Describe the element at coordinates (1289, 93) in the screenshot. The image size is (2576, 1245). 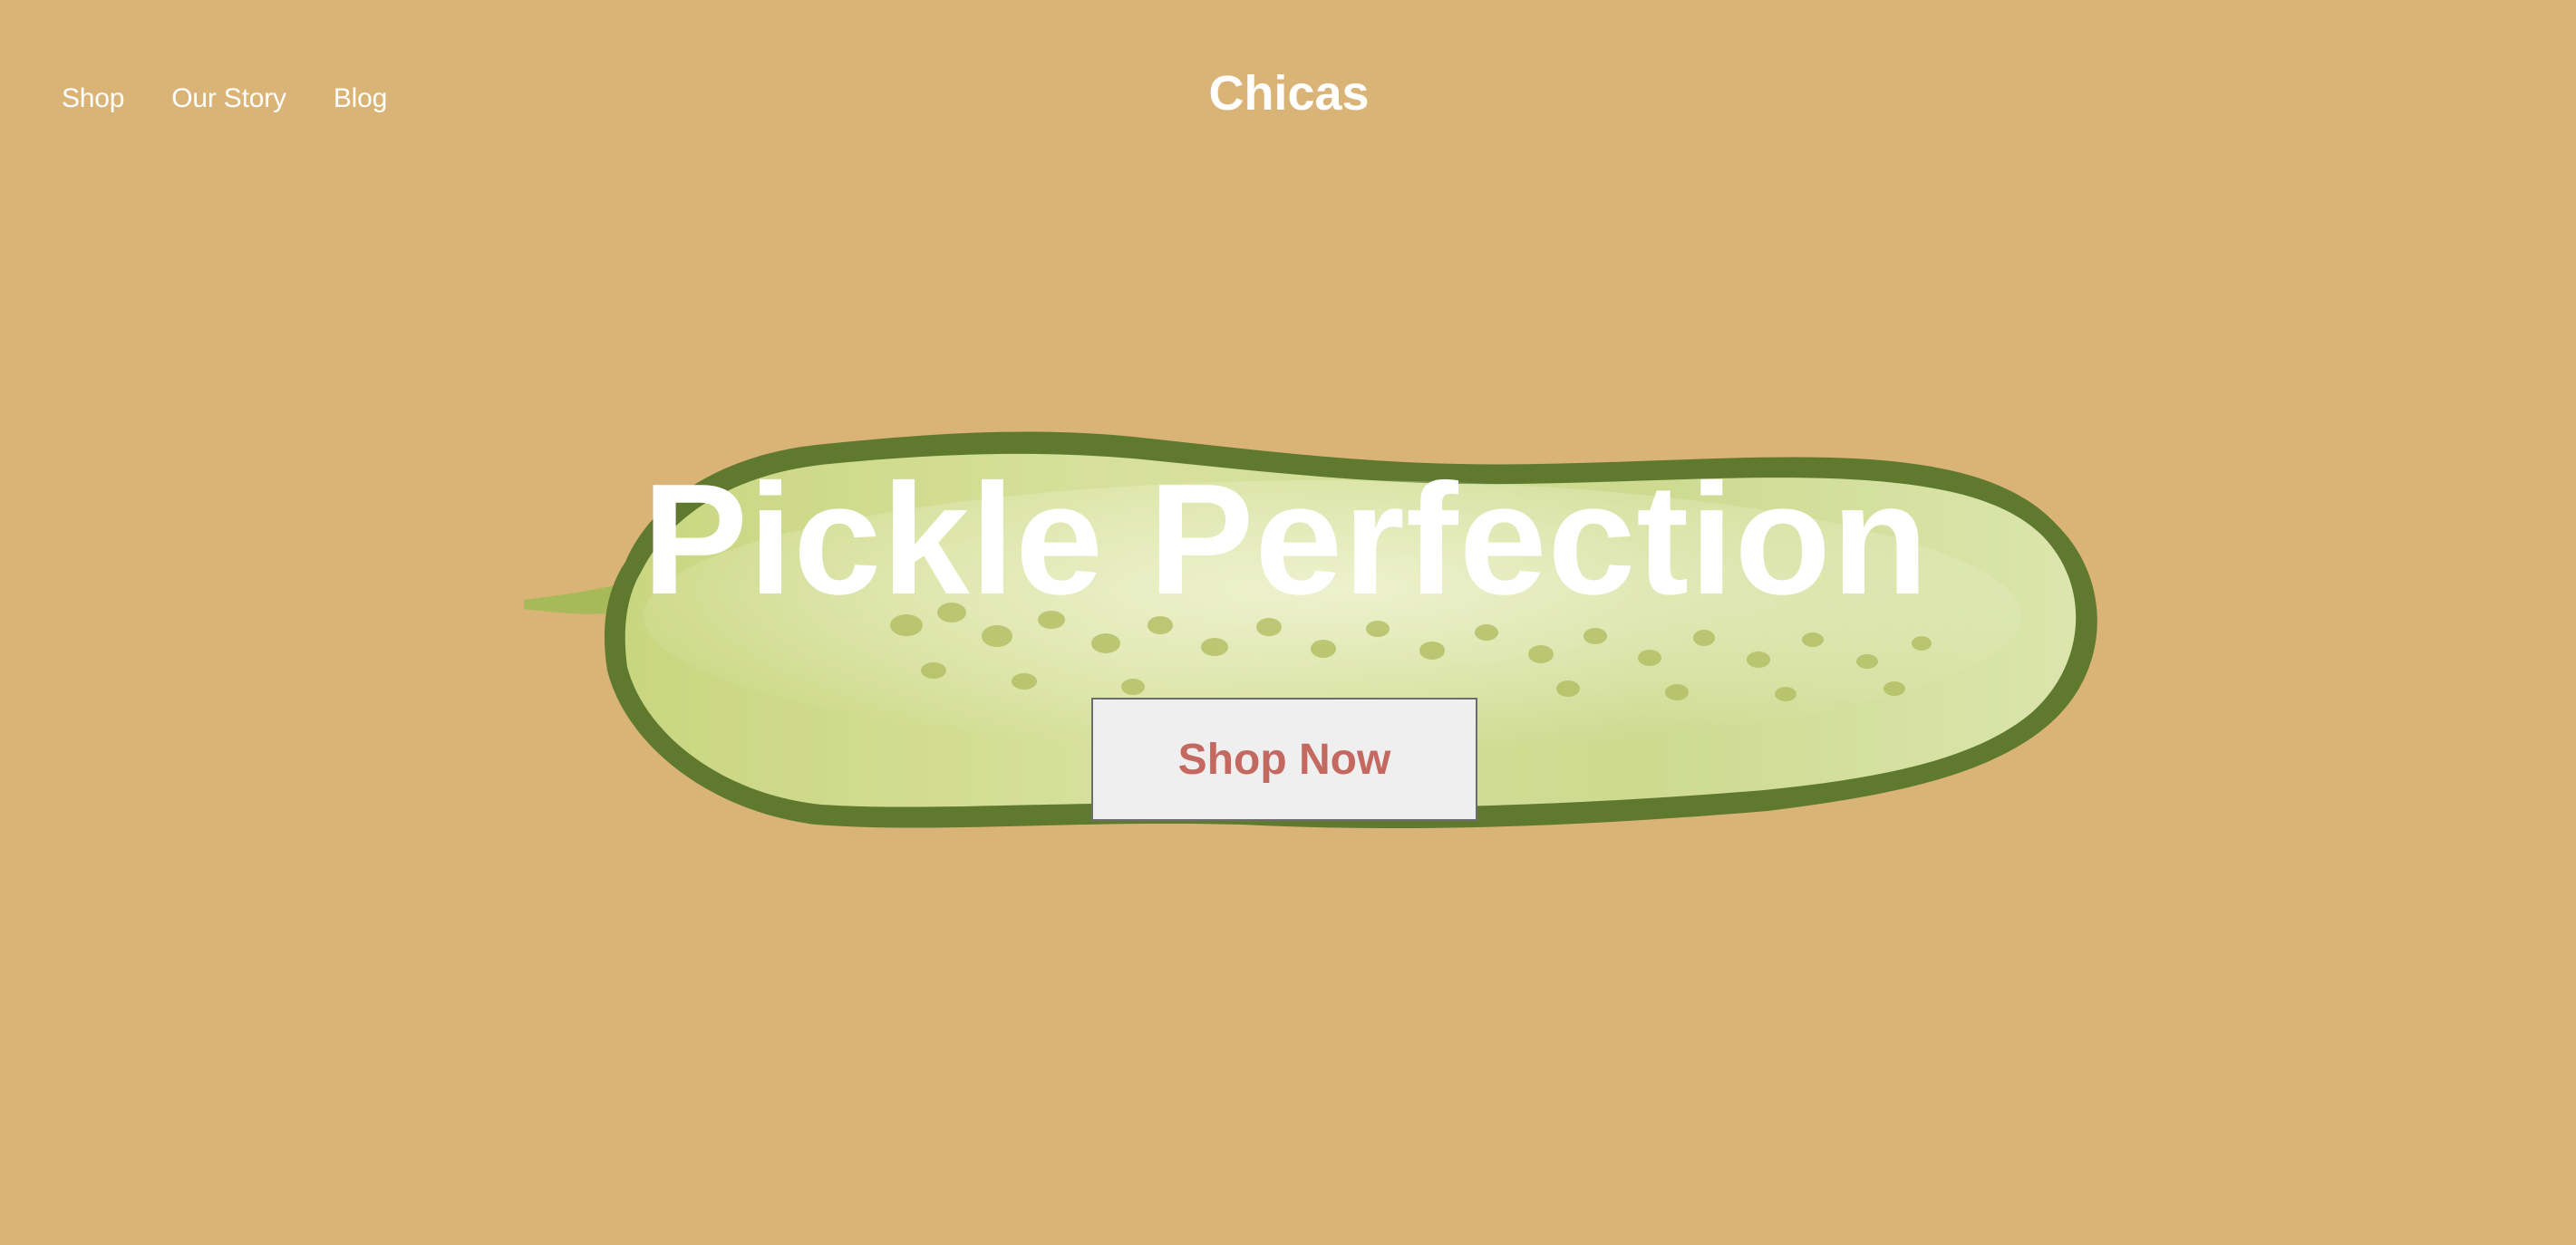
I see `brand-logo: Chicas` at that location.